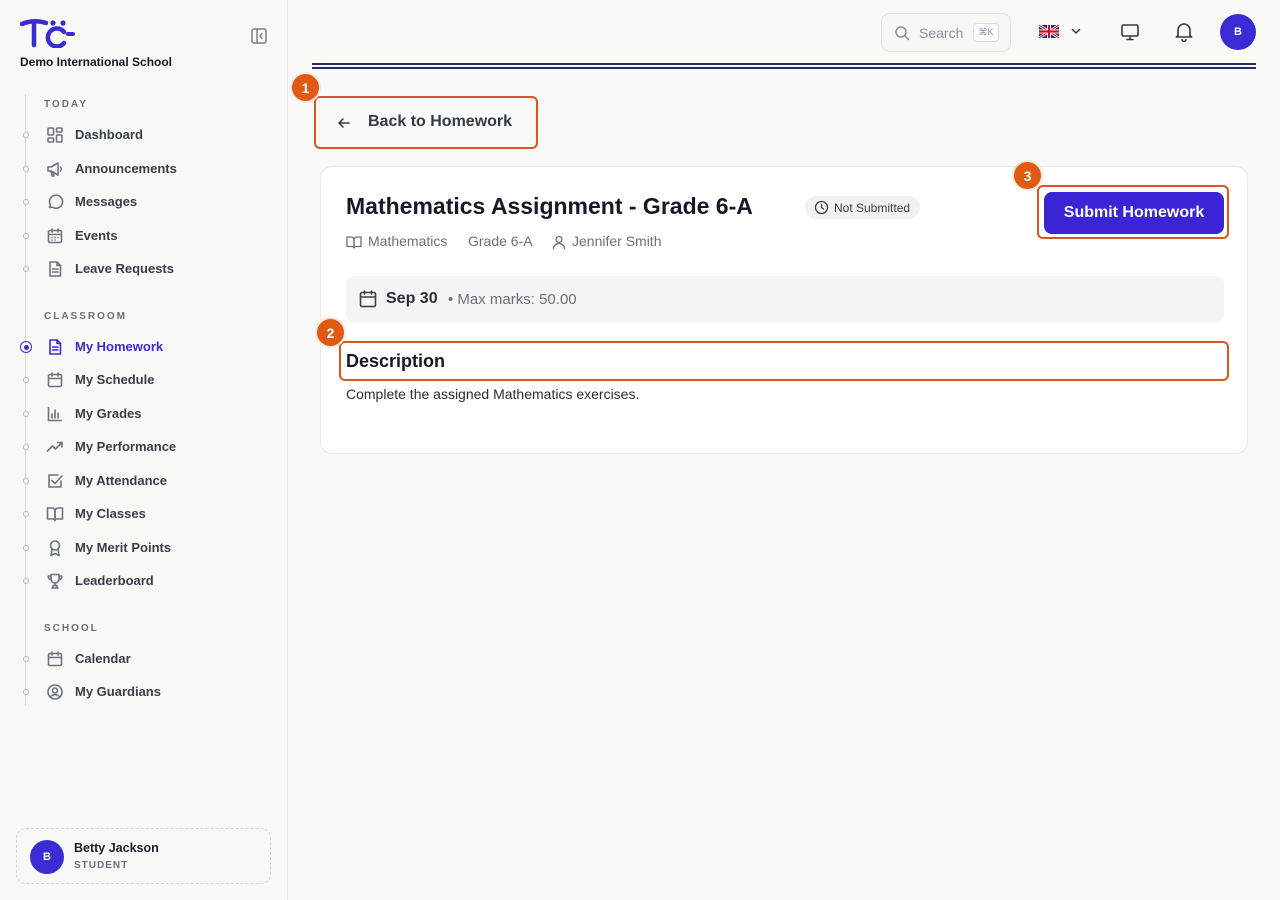 The image size is (1280, 900). What do you see at coordinates (55, 414) in the screenshot?
I see `bar-chart-icon` at bounding box center [55, 414].